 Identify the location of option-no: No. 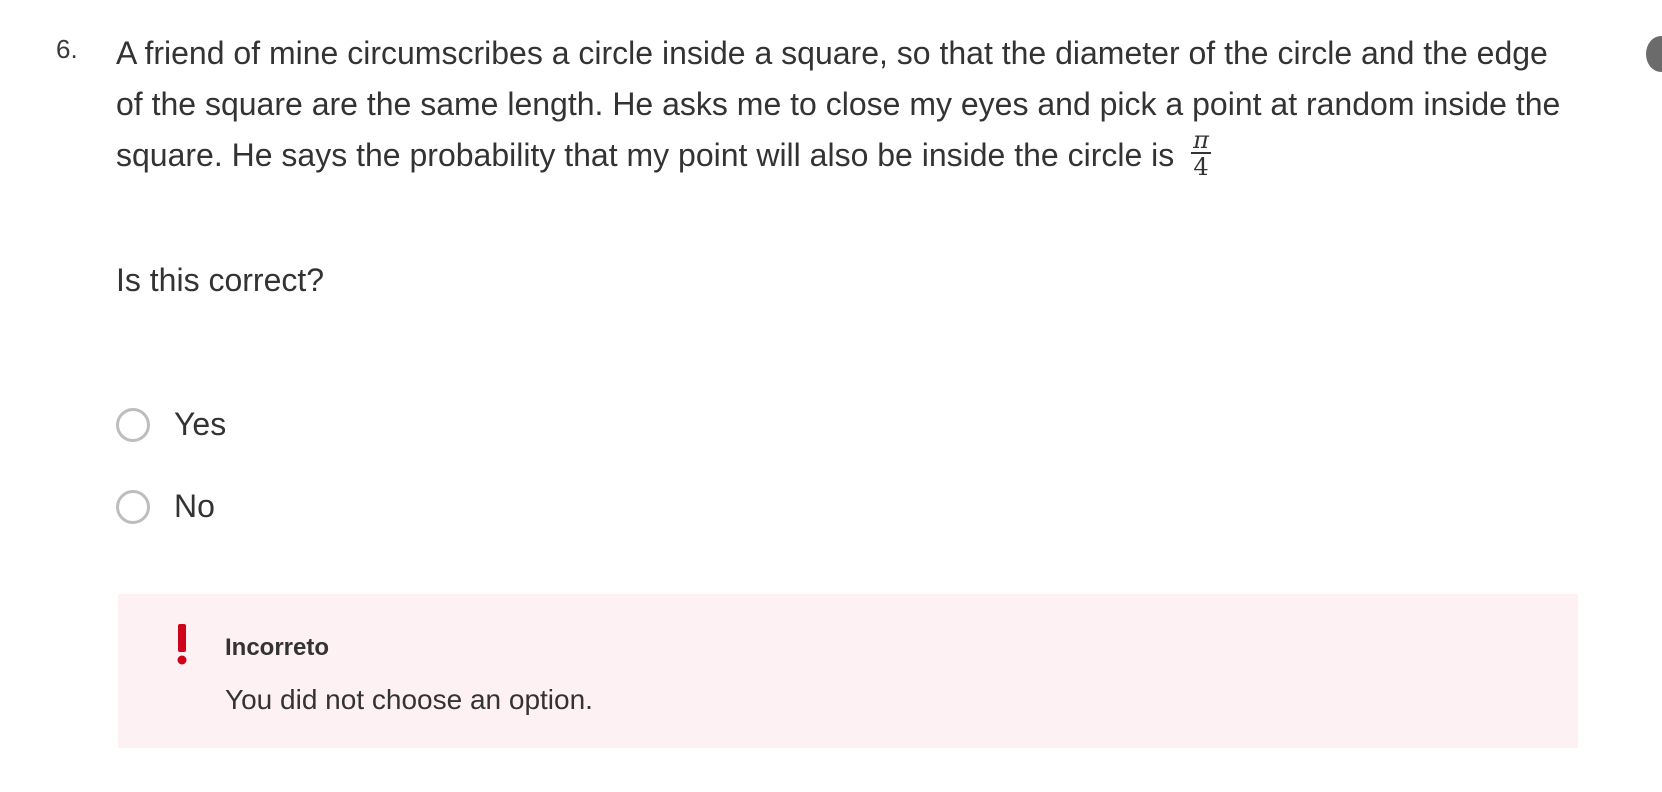
(165, 506).